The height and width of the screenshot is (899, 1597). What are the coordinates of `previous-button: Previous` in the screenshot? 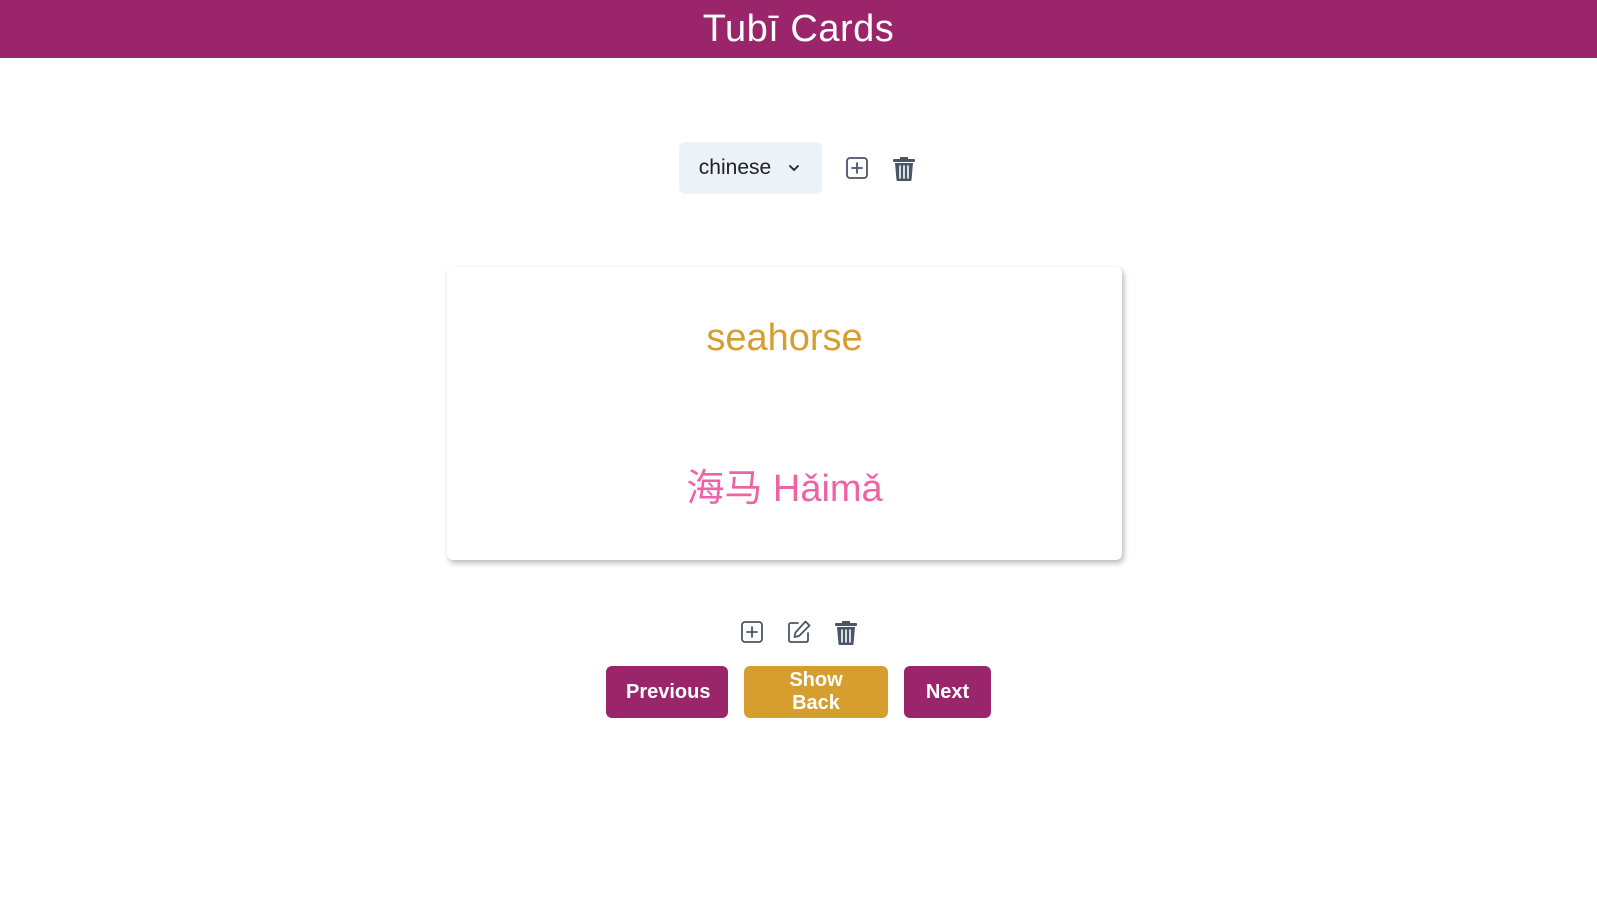 It's located at (667, 692).